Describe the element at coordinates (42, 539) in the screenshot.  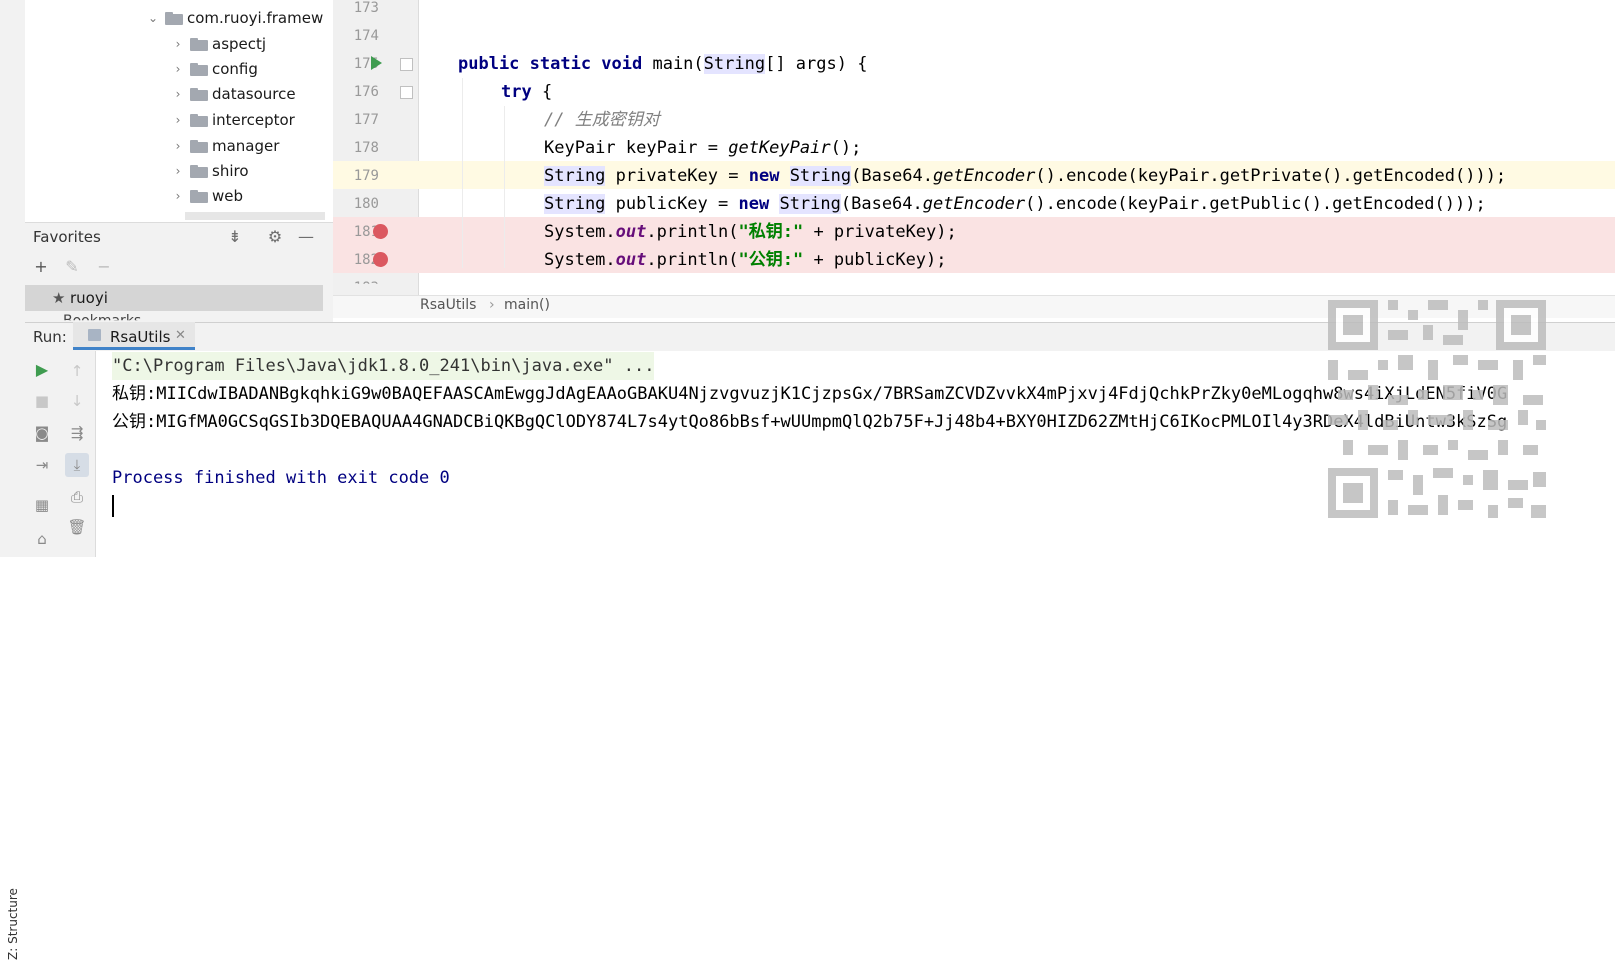
I see `pin-icon: ⌂` at that location.